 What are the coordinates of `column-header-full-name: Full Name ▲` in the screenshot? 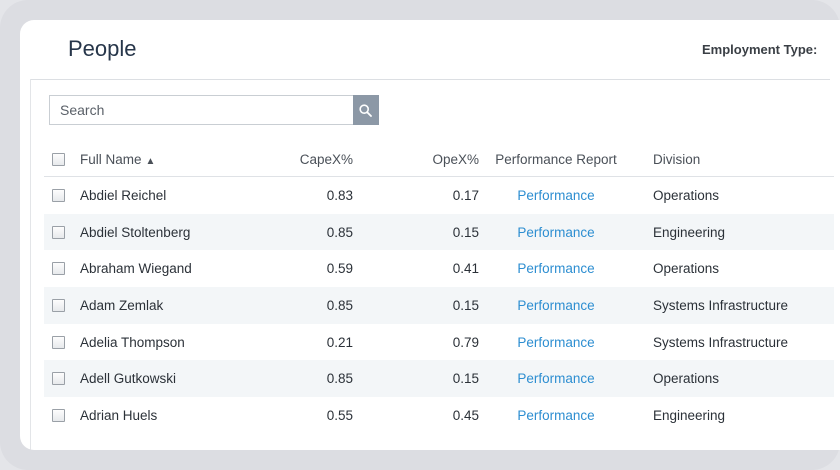 It's located at (117, 159).